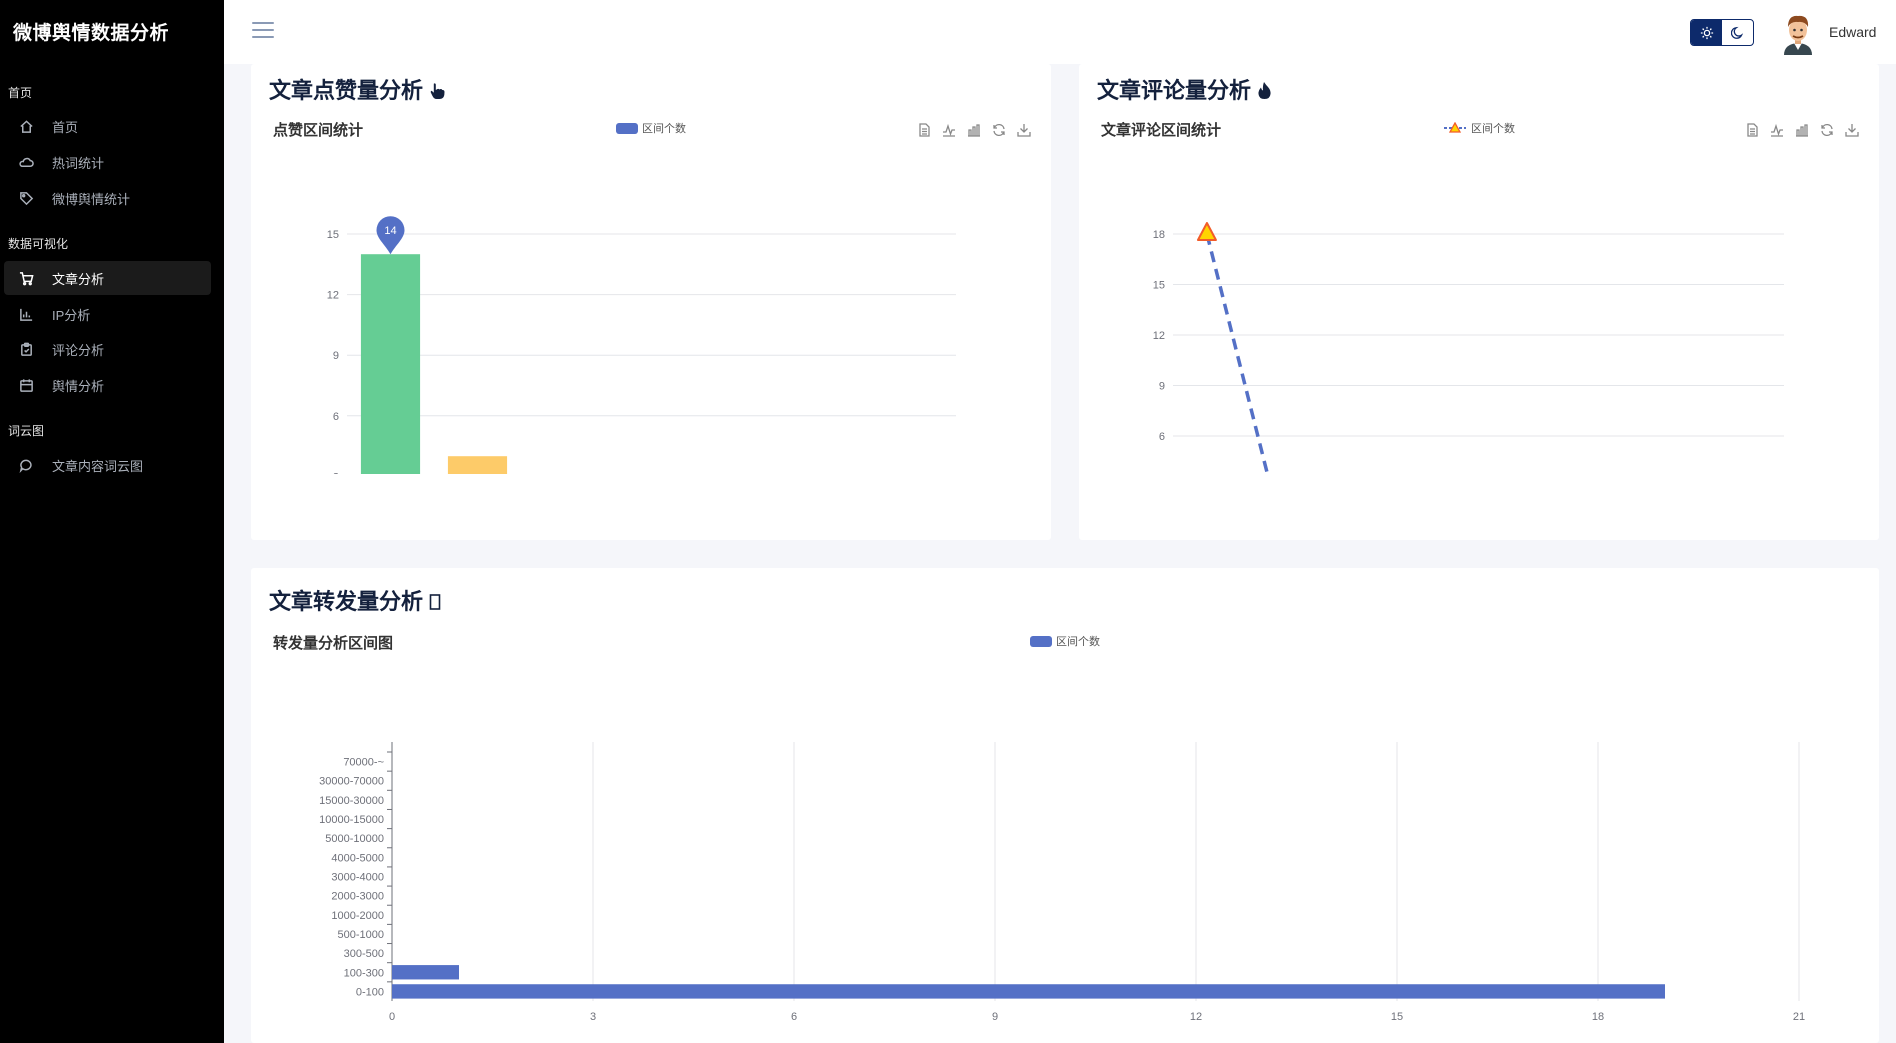 The image size is (1896, 1043). I want to click on hand-pointer-icon, so click(437, 93).